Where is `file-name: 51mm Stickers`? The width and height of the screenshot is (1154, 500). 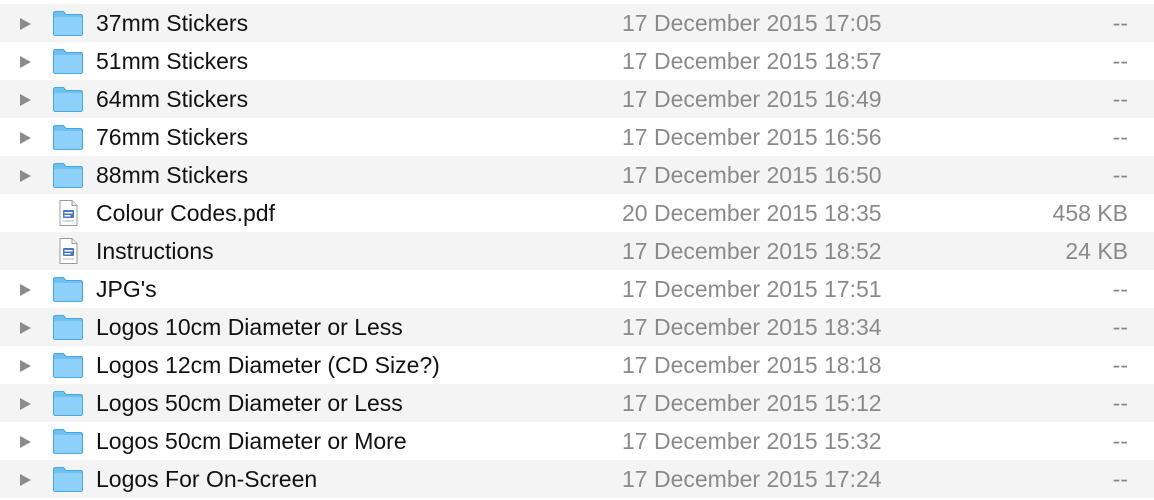 file-name: 51mm Stickers is located at coordinates (172, 61).